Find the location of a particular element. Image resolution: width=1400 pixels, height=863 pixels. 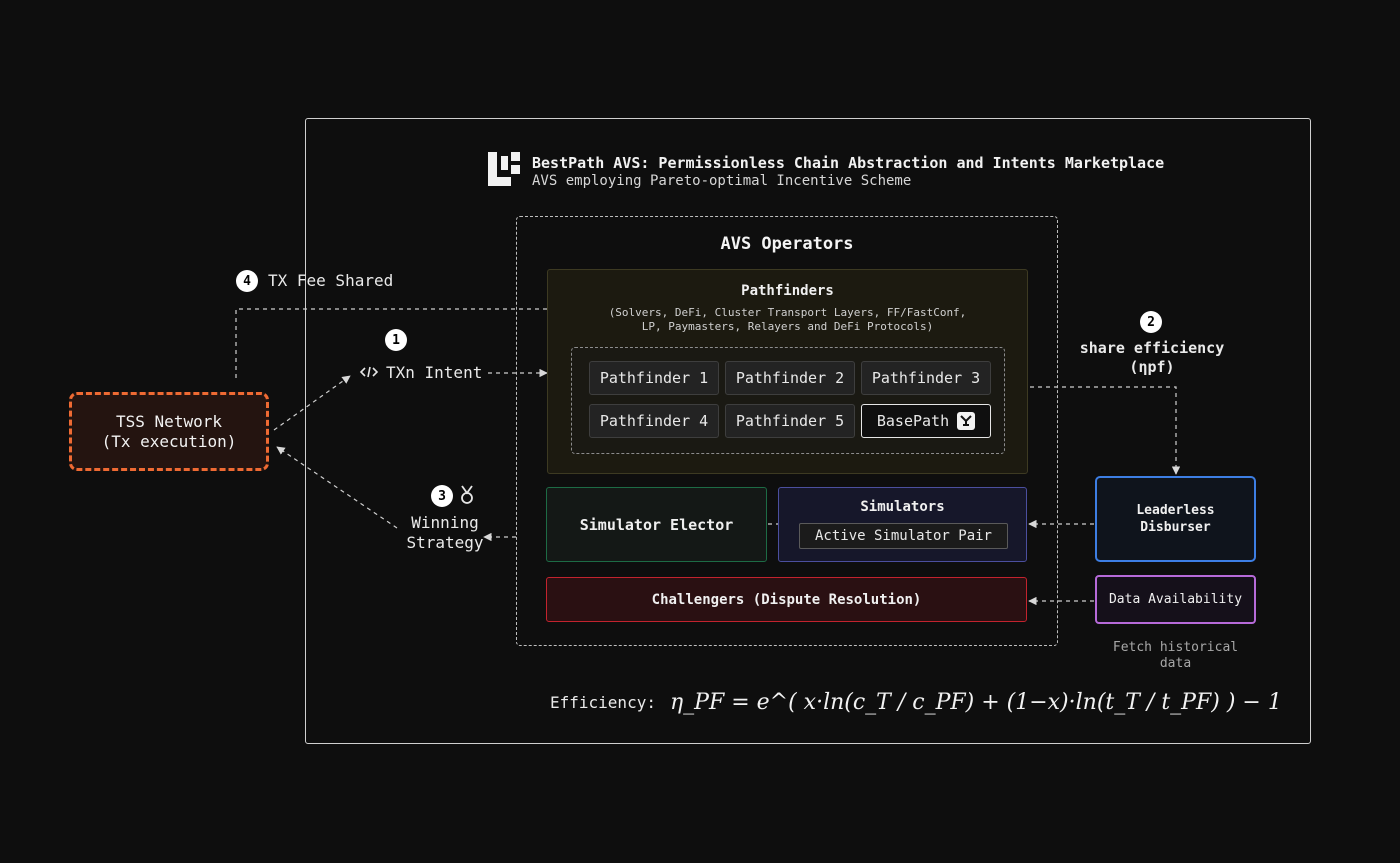

basepath-chip: BasePath is located at coordinates (926, 421).